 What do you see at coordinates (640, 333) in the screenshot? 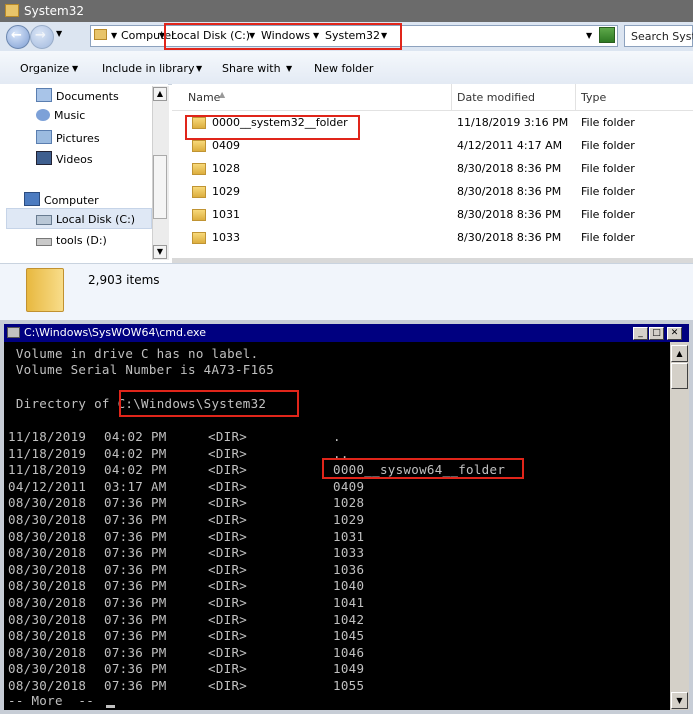
I see `minimize-button: _` at bounding box center [640, 333].